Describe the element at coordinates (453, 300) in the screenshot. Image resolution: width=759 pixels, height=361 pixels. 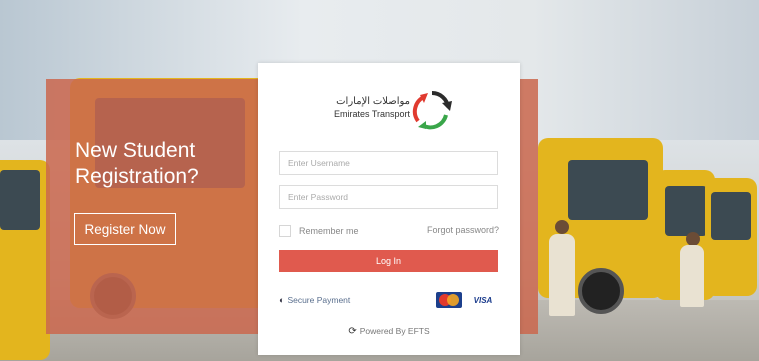
I see `mastercard-circle-yellow` at that location.